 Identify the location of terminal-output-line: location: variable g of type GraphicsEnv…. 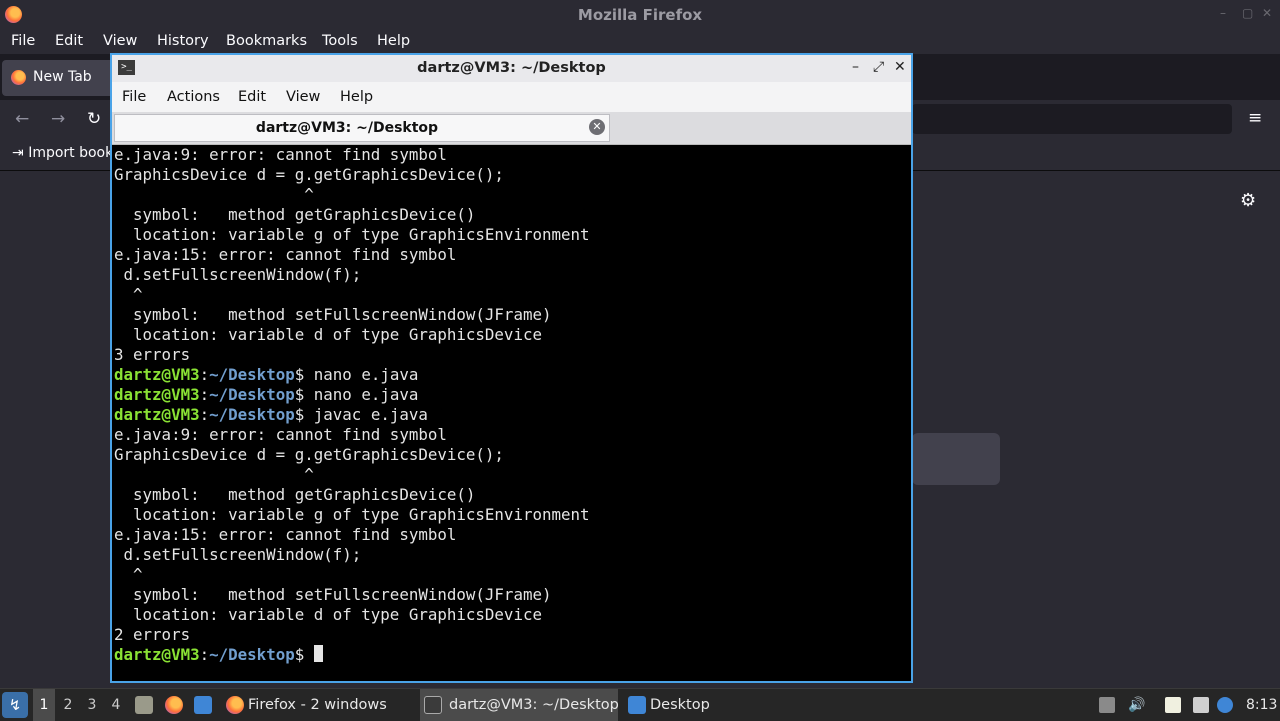
(352, 234).